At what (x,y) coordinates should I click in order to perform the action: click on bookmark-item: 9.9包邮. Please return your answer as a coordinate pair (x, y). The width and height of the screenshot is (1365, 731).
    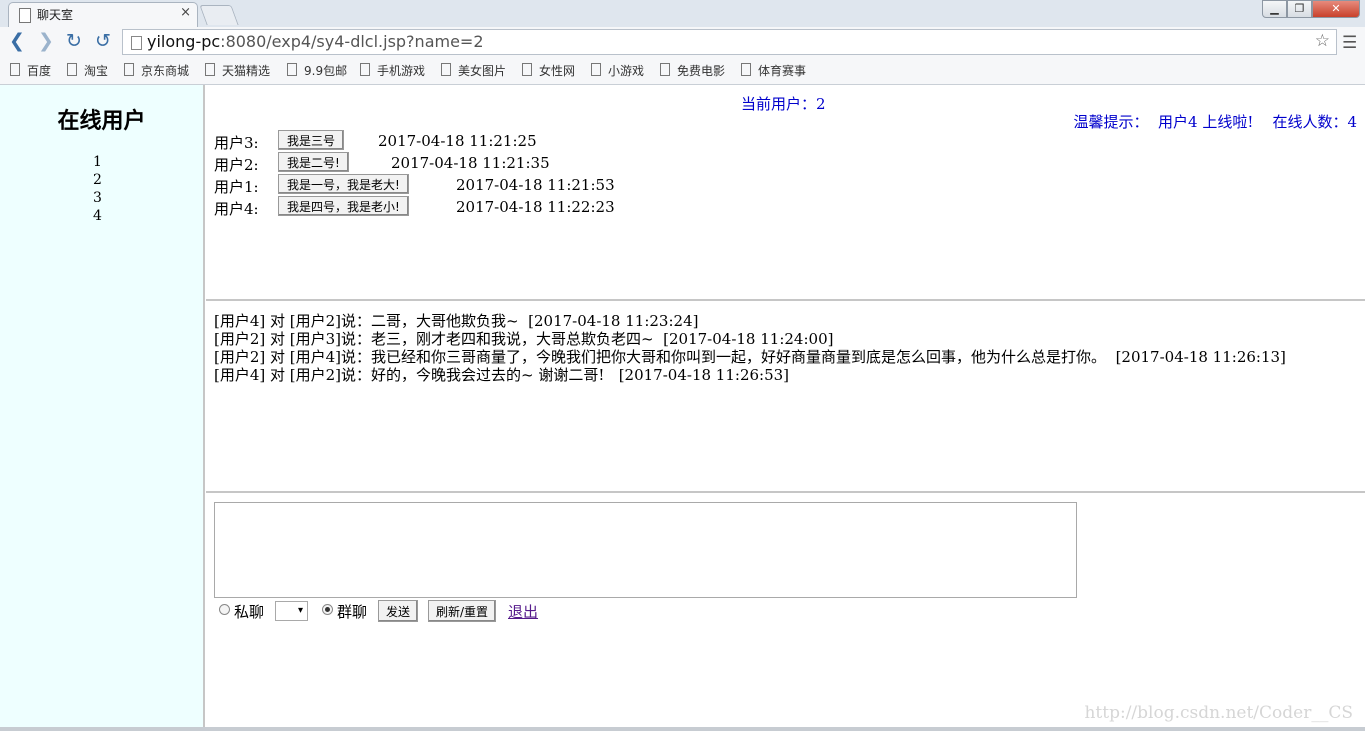
    Looking at the image, I should click on (317, 70).